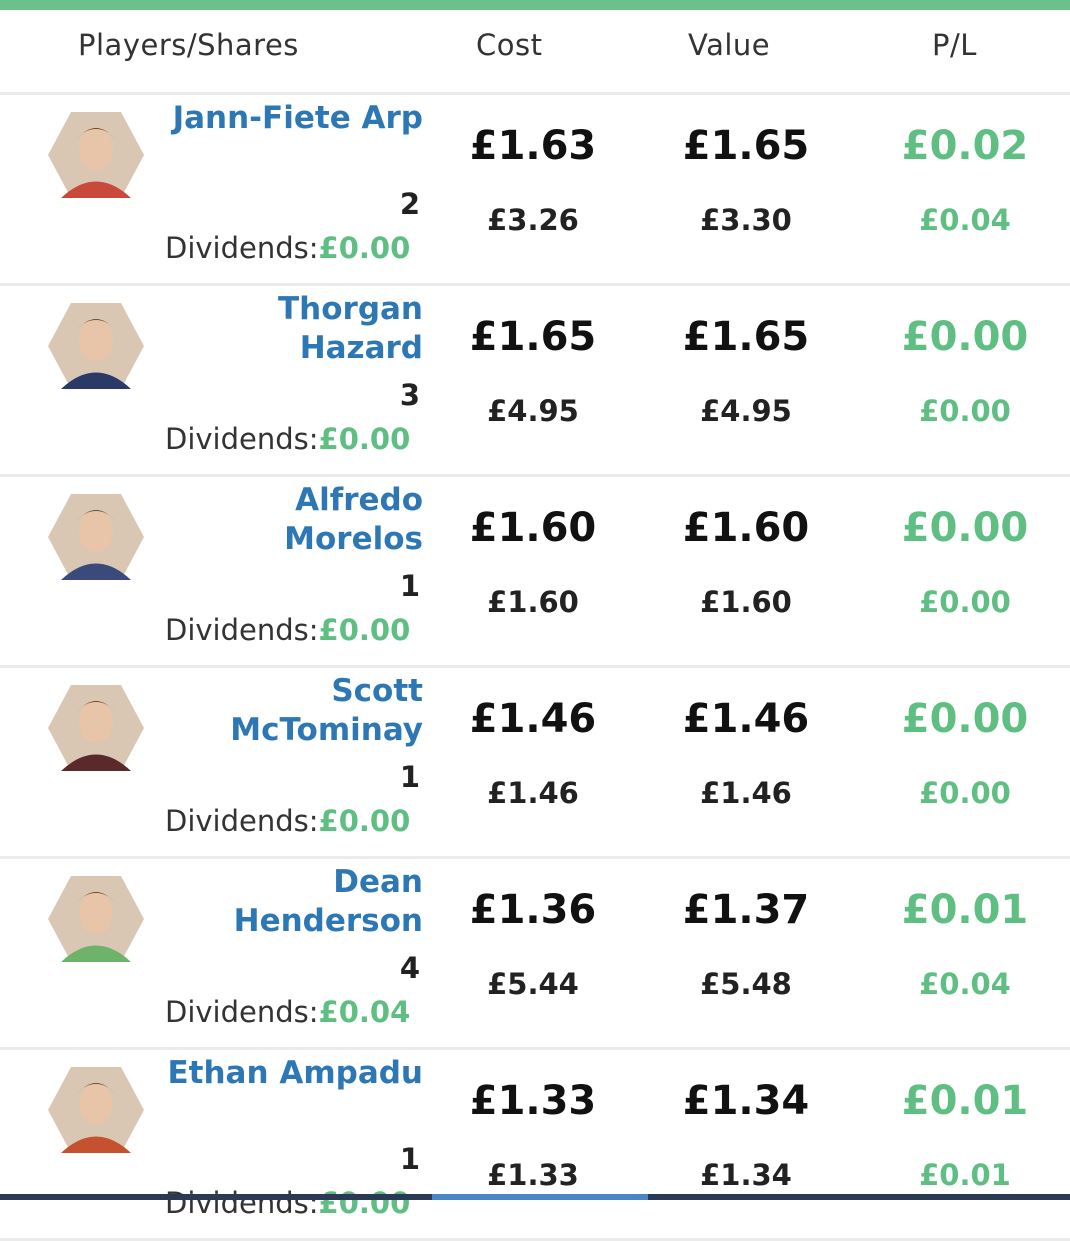 The height and width of the screenshot is (1241, 1070). What do you see at coordinates (188, 45) in the screenshot?
I see `header-players-shares: Players/Shares` at bounding box center [188, 45].